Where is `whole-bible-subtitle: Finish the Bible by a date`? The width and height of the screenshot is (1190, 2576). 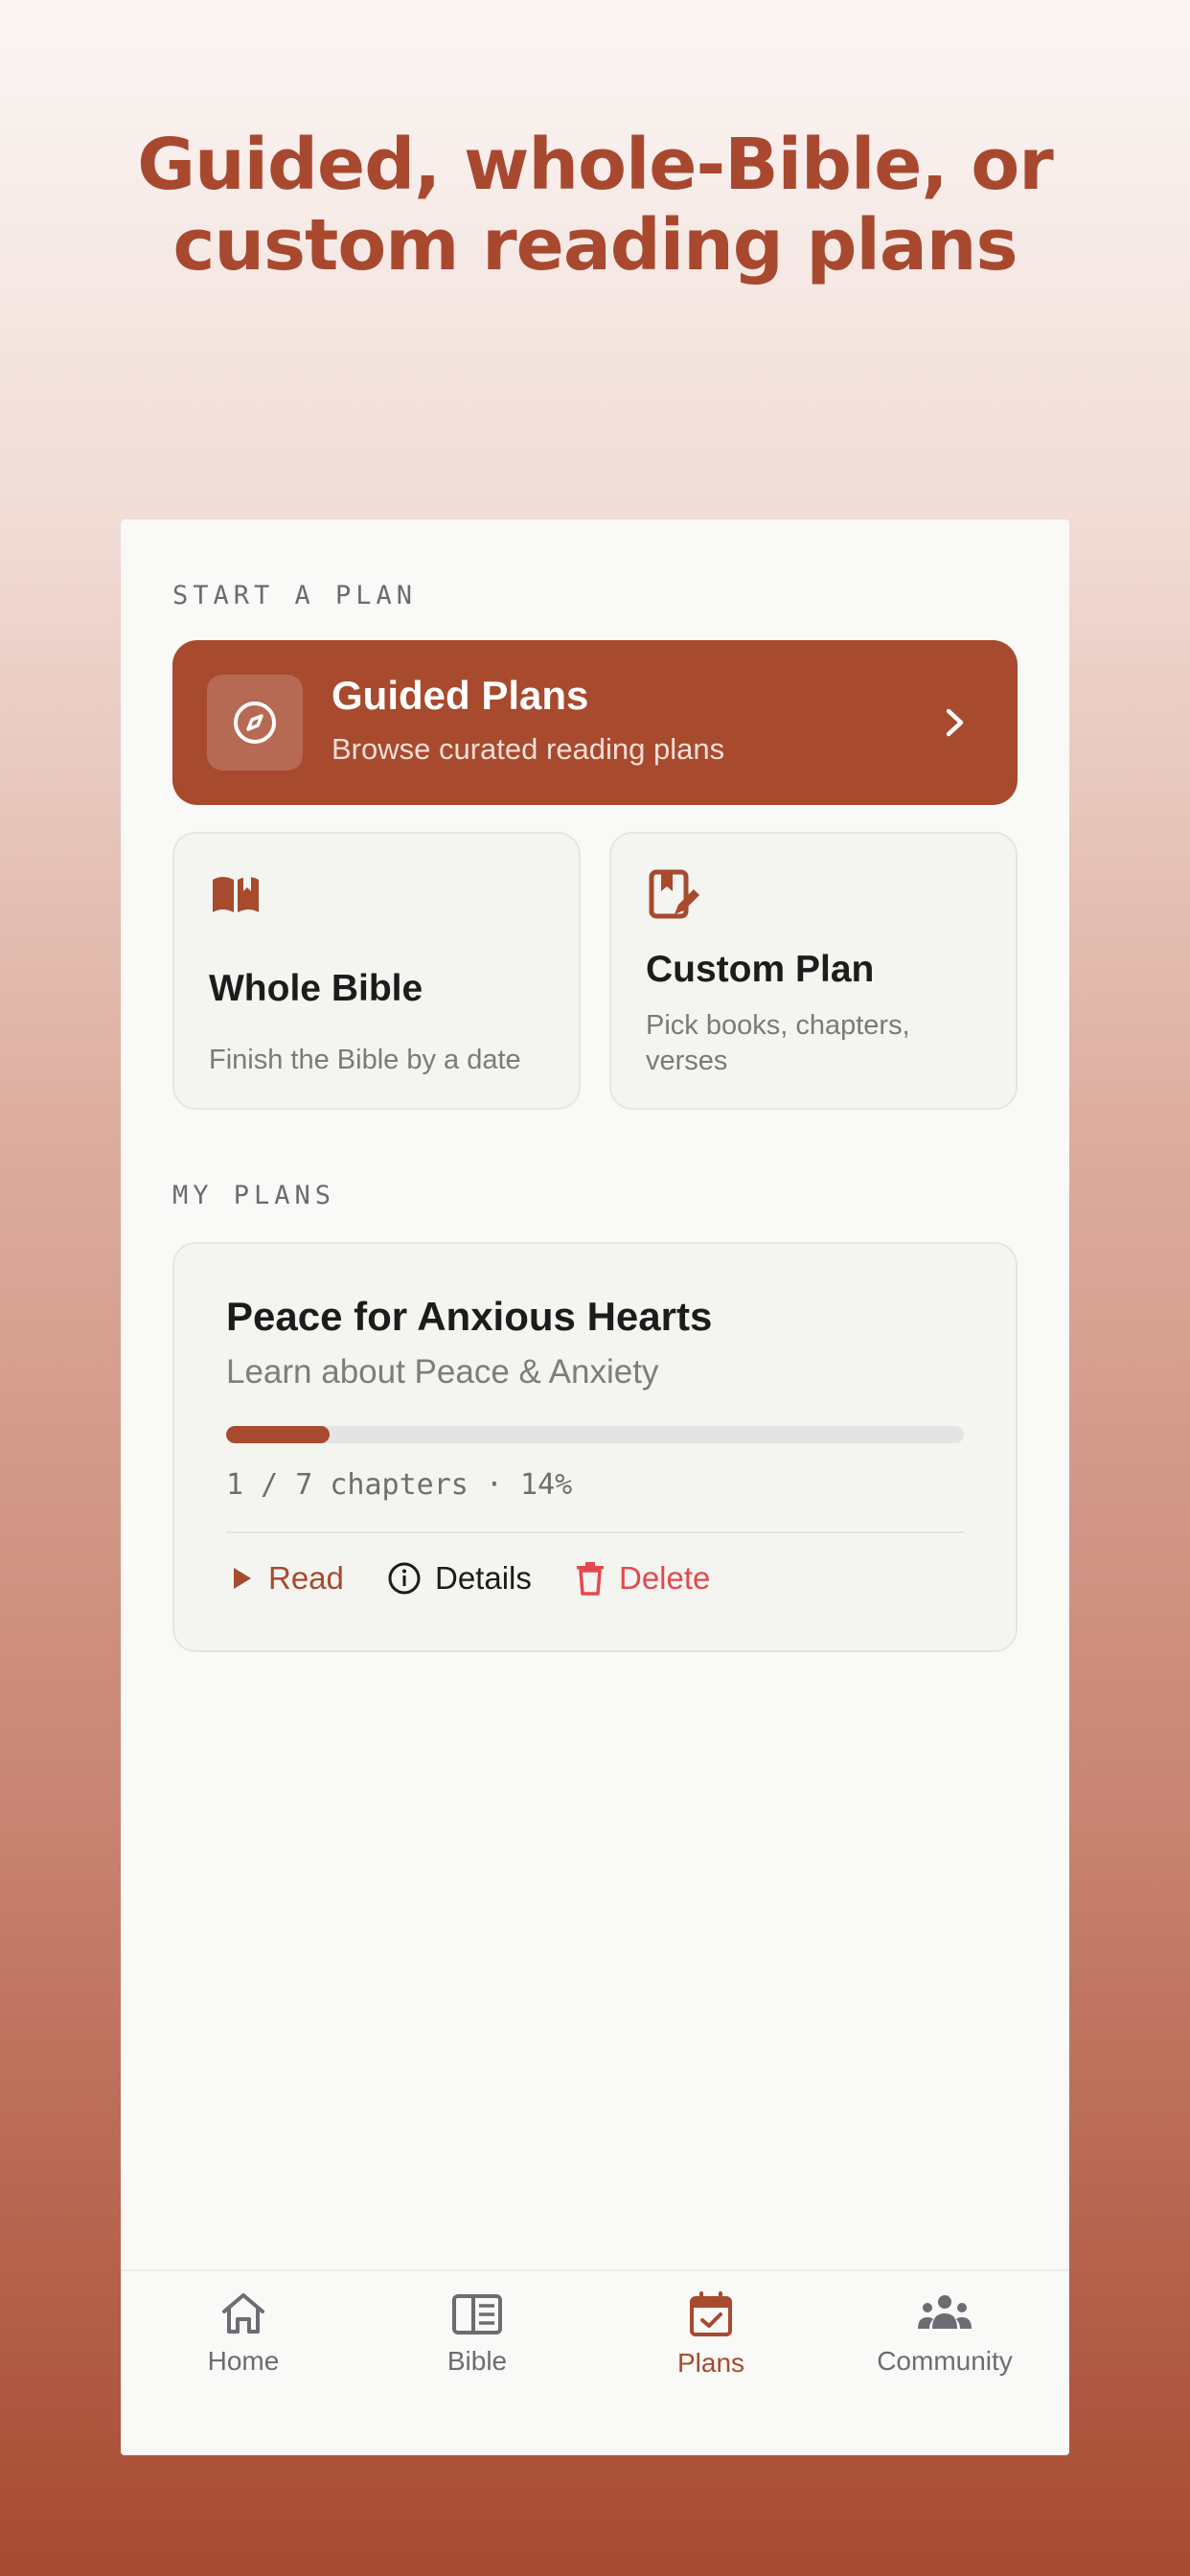 whole-bible-subtitle: Finish the Bible by a date is located at coordinates (365, 1060).